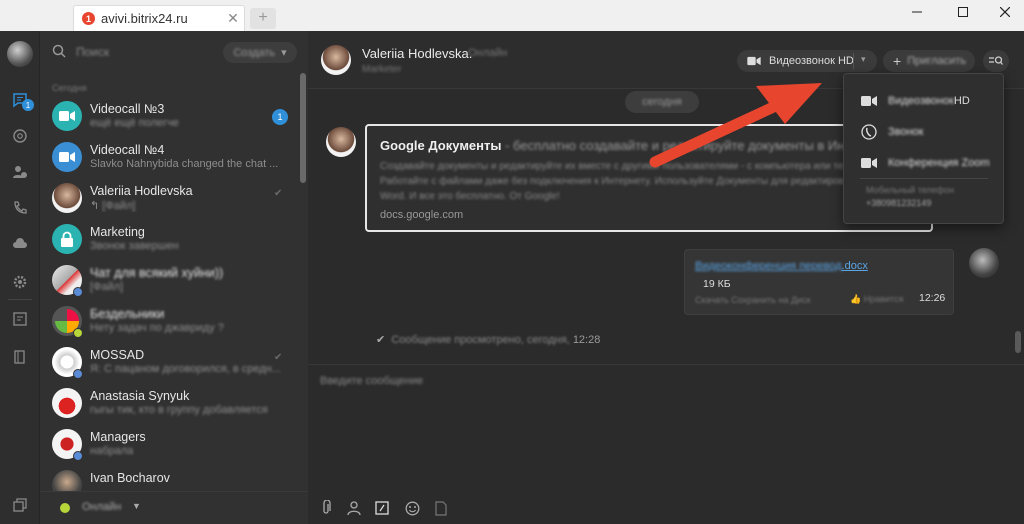 This screenshot has height=524, width=1024. I want to click on file-name-link: Видеоконференция перевод.docx, so click(781, 266).